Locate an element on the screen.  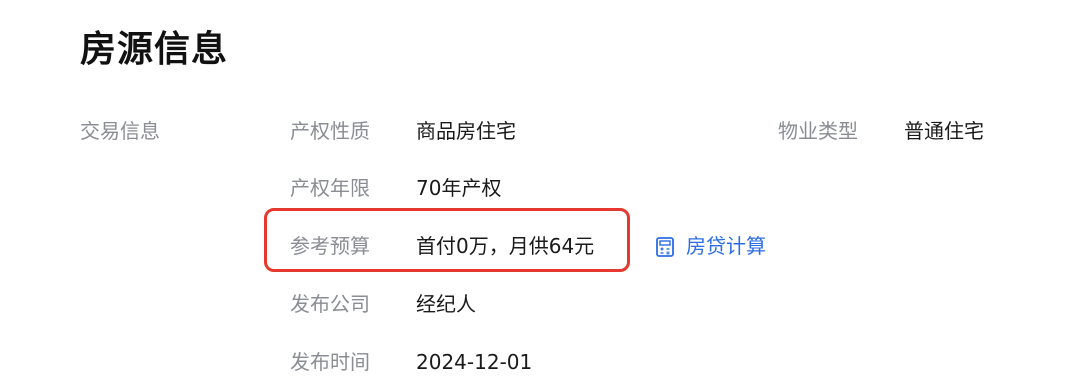
field-value: 普通住宅 is located at coordinates (944, 131).